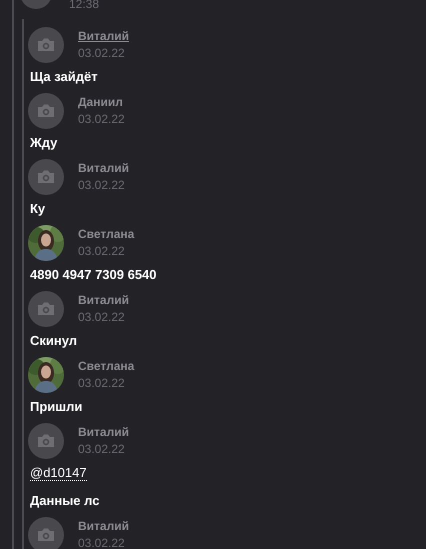 Image resolution: width=426 pixels, height=549 pixels. What do you see at coordinates (58, 473) in the screenshot?
I see `mention-link: @d10147` at bounding box center [58, 473].